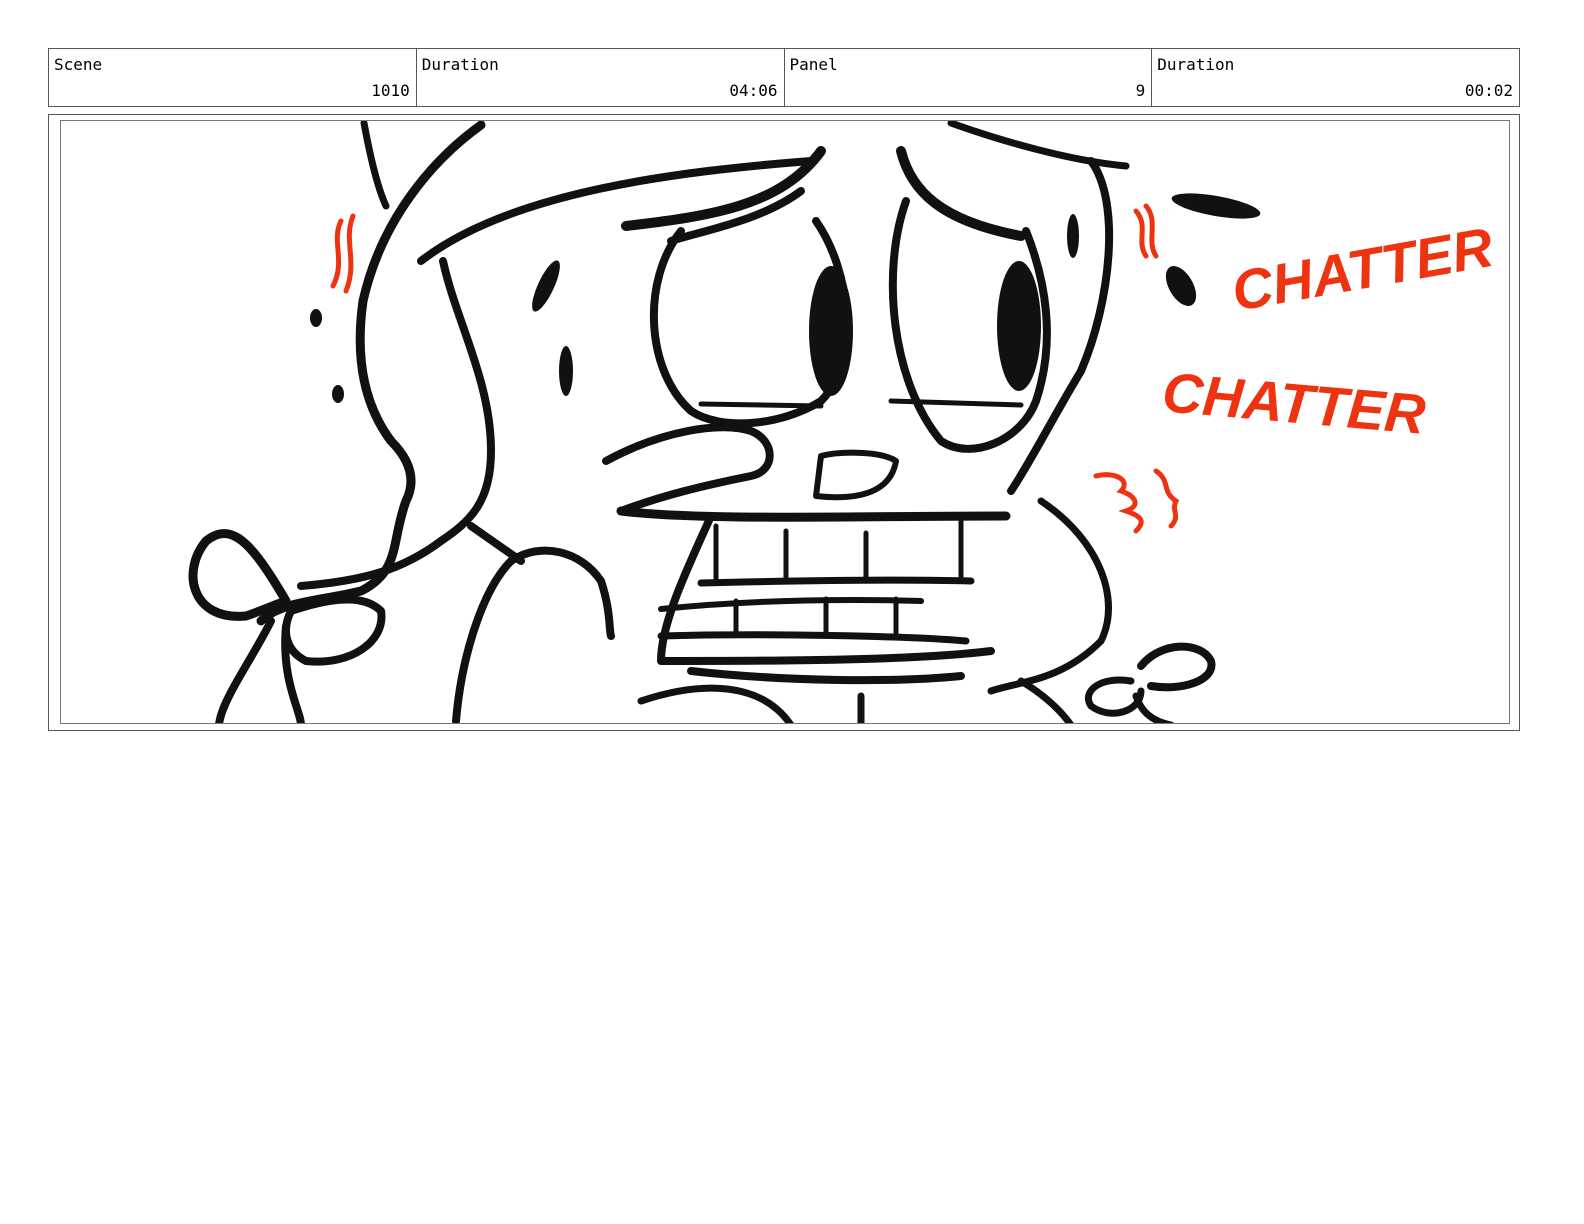 The image size is (1584, 1224). What do you see at coordinates (813, 514) in the screenshot?
I see `upper-lip` at bounding box center [813, 514].